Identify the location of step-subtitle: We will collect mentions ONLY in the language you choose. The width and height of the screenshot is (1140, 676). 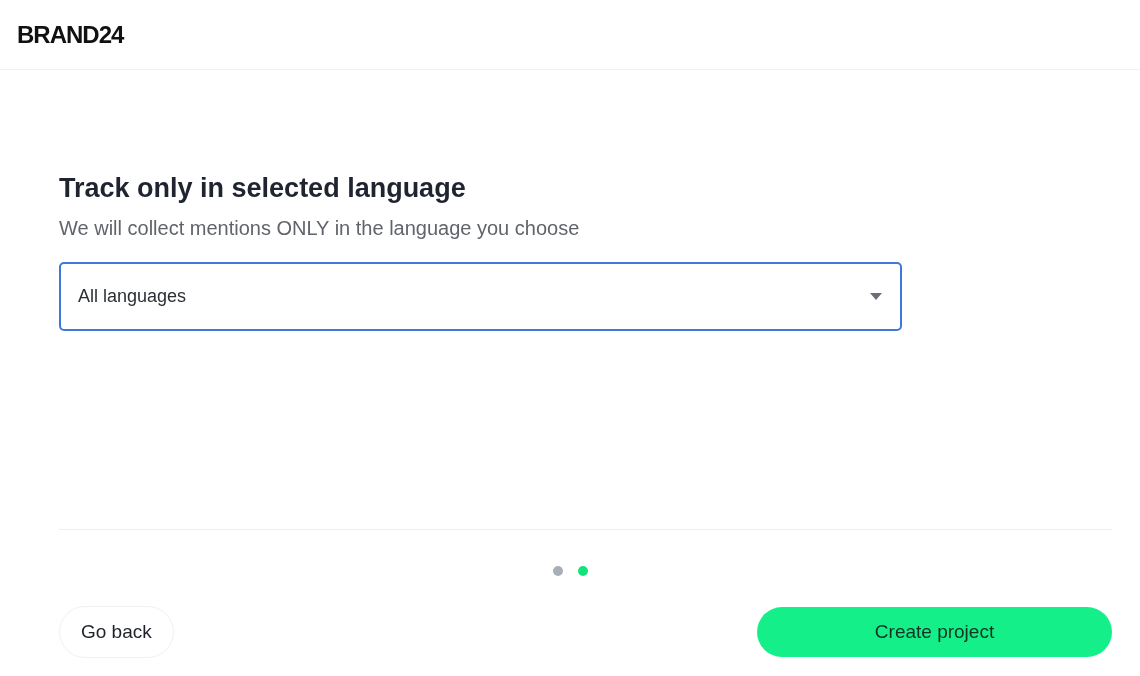
(320, 228).